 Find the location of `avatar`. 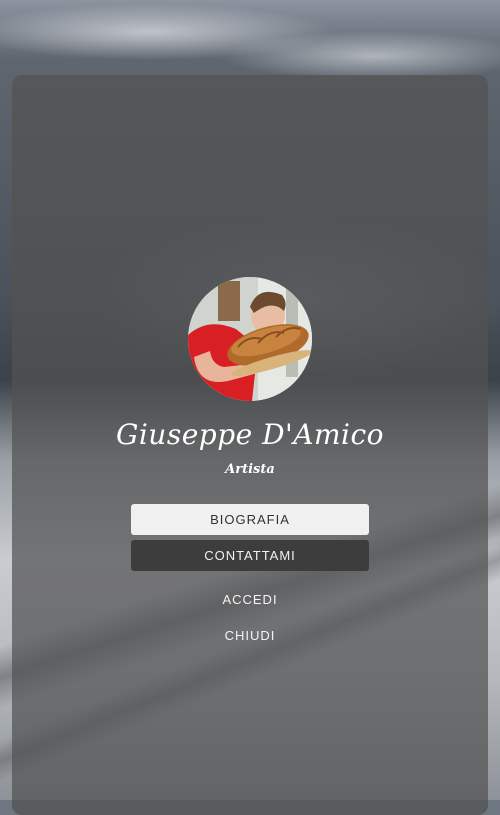

avatar is located at coordinates (250, 339).